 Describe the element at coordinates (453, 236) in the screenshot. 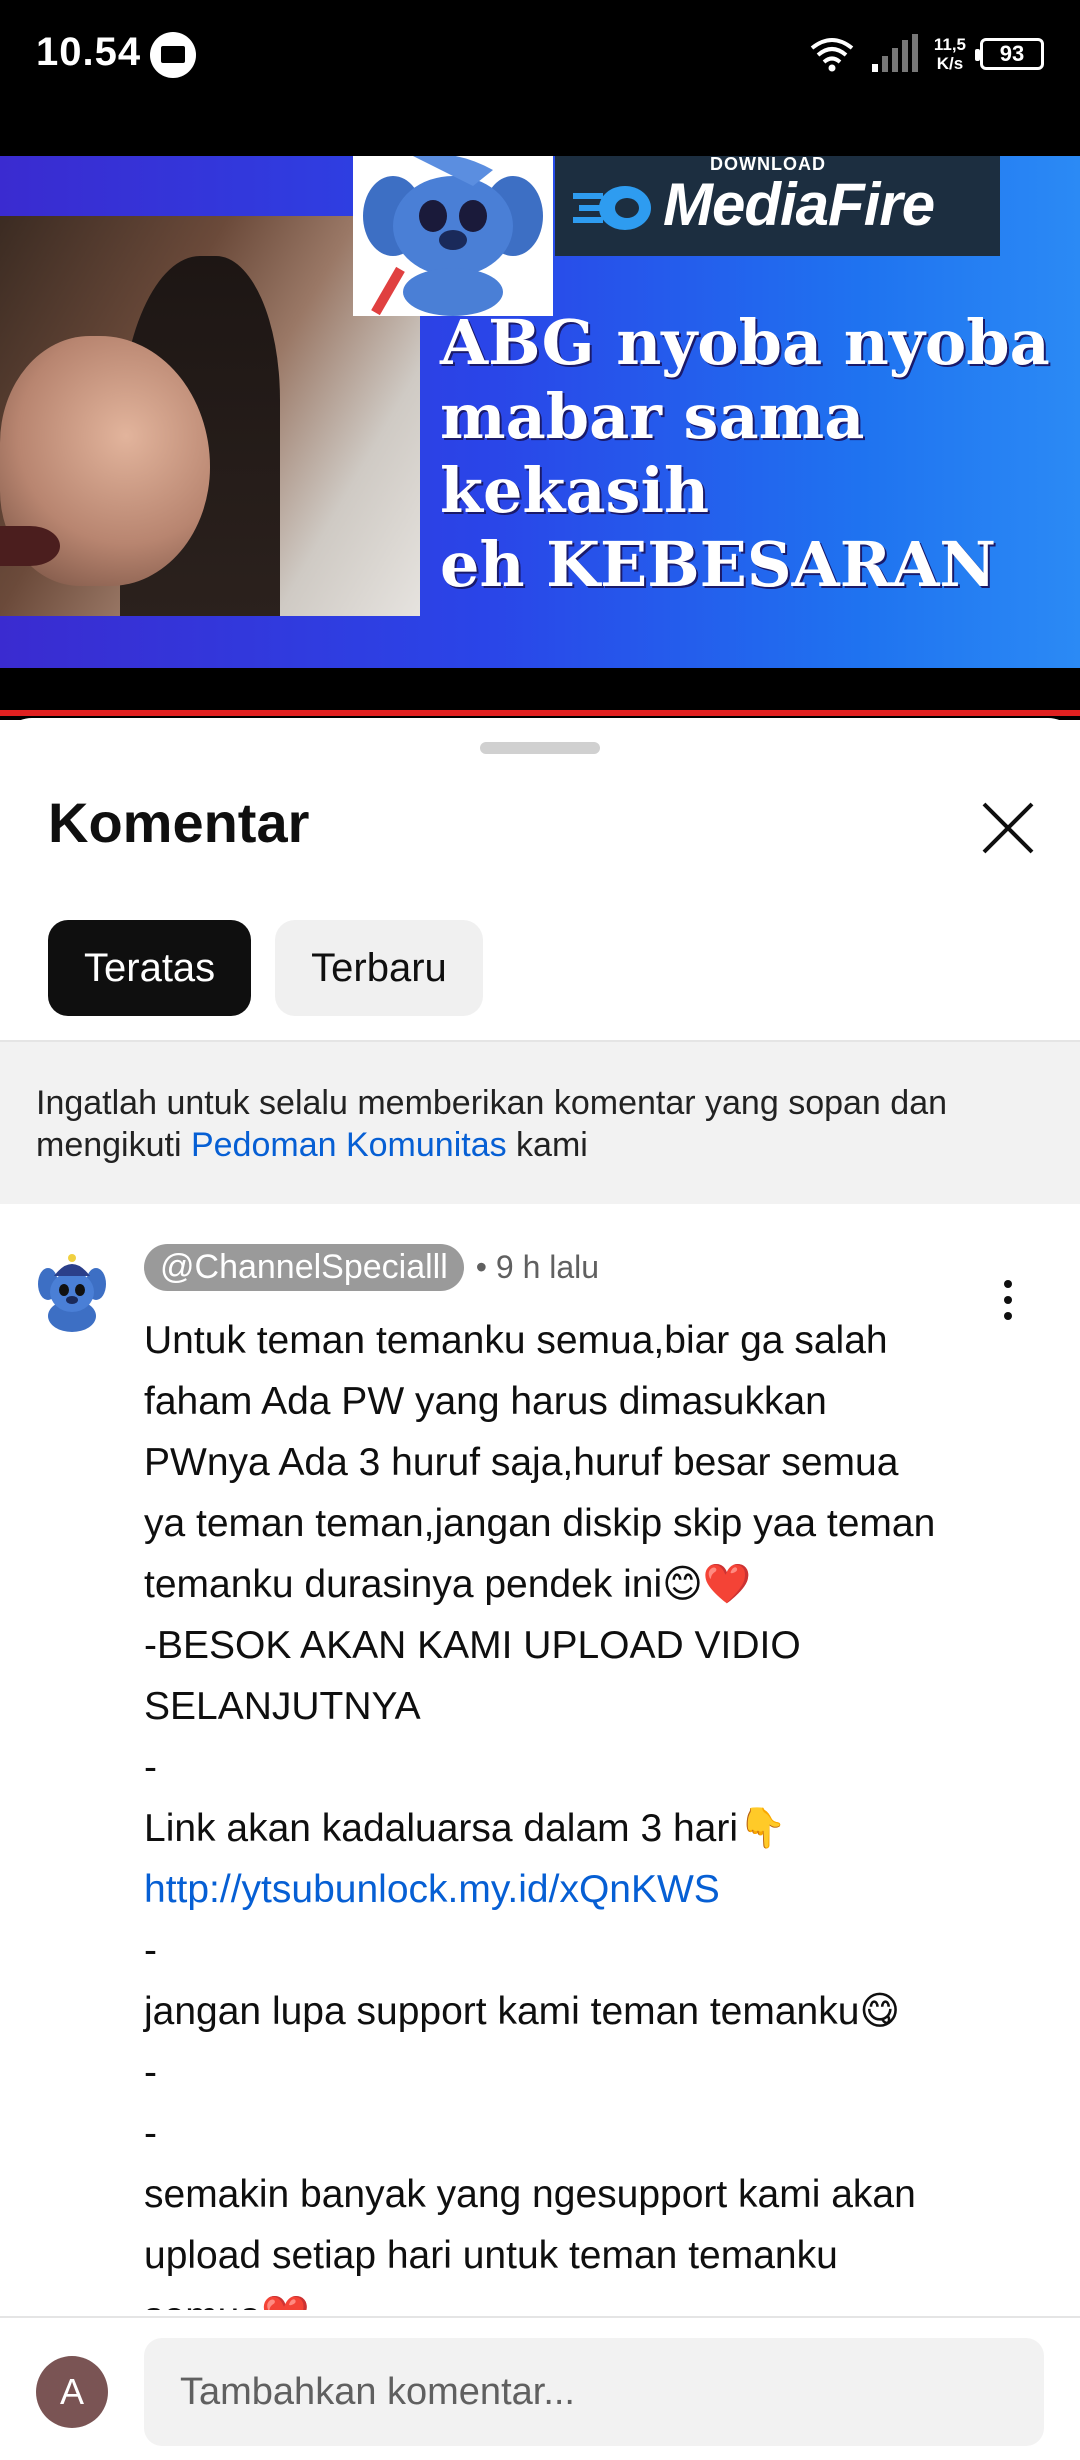

I see `stitch-character-image` at that location.